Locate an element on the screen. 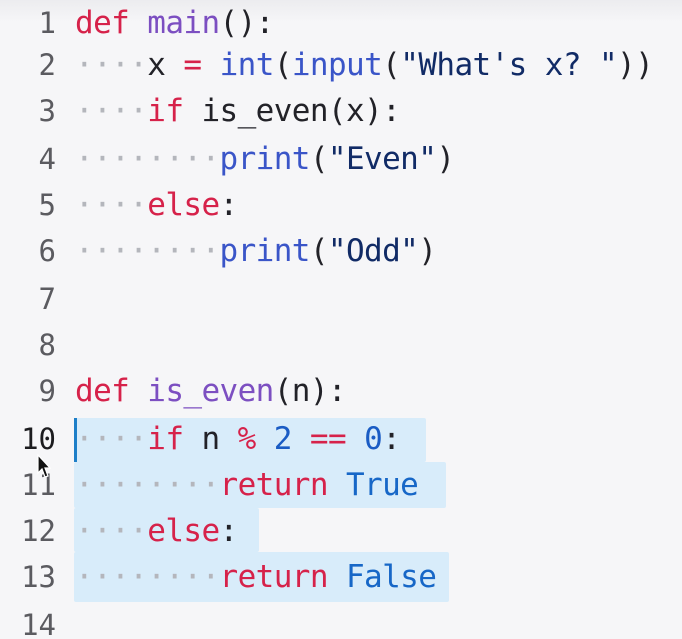 The height and width of the screenshot is (639, 682). line-number: 8 is located at coordinates (47, 345).